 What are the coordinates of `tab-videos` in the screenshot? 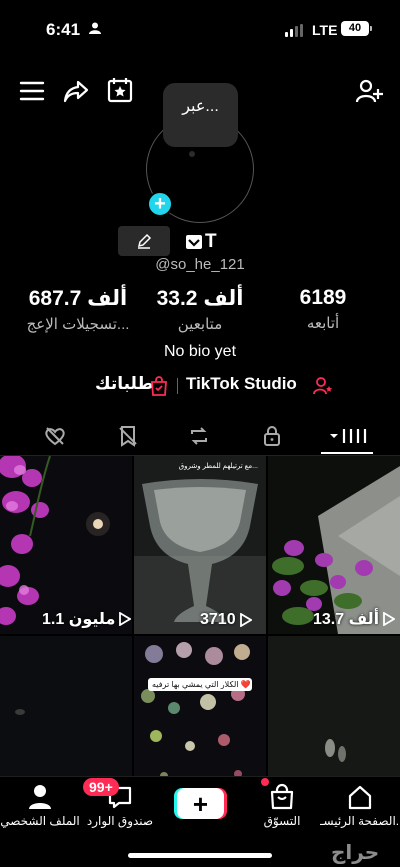 It's located at (347, 436).